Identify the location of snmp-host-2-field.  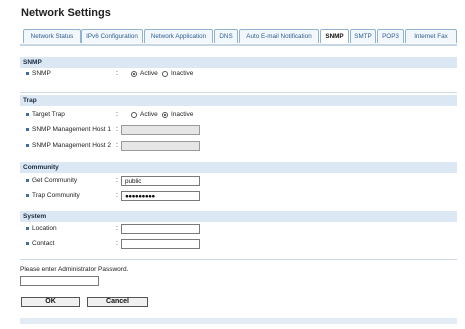
(160, 146).